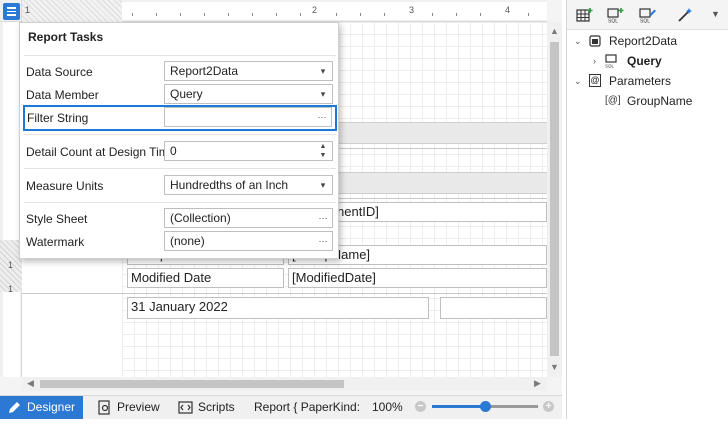 The image size is (728, 427). What do you see at coordinates (611, 61) in the screenshot?
I see `query-icon: SQL` at bounding box center [611, 61].